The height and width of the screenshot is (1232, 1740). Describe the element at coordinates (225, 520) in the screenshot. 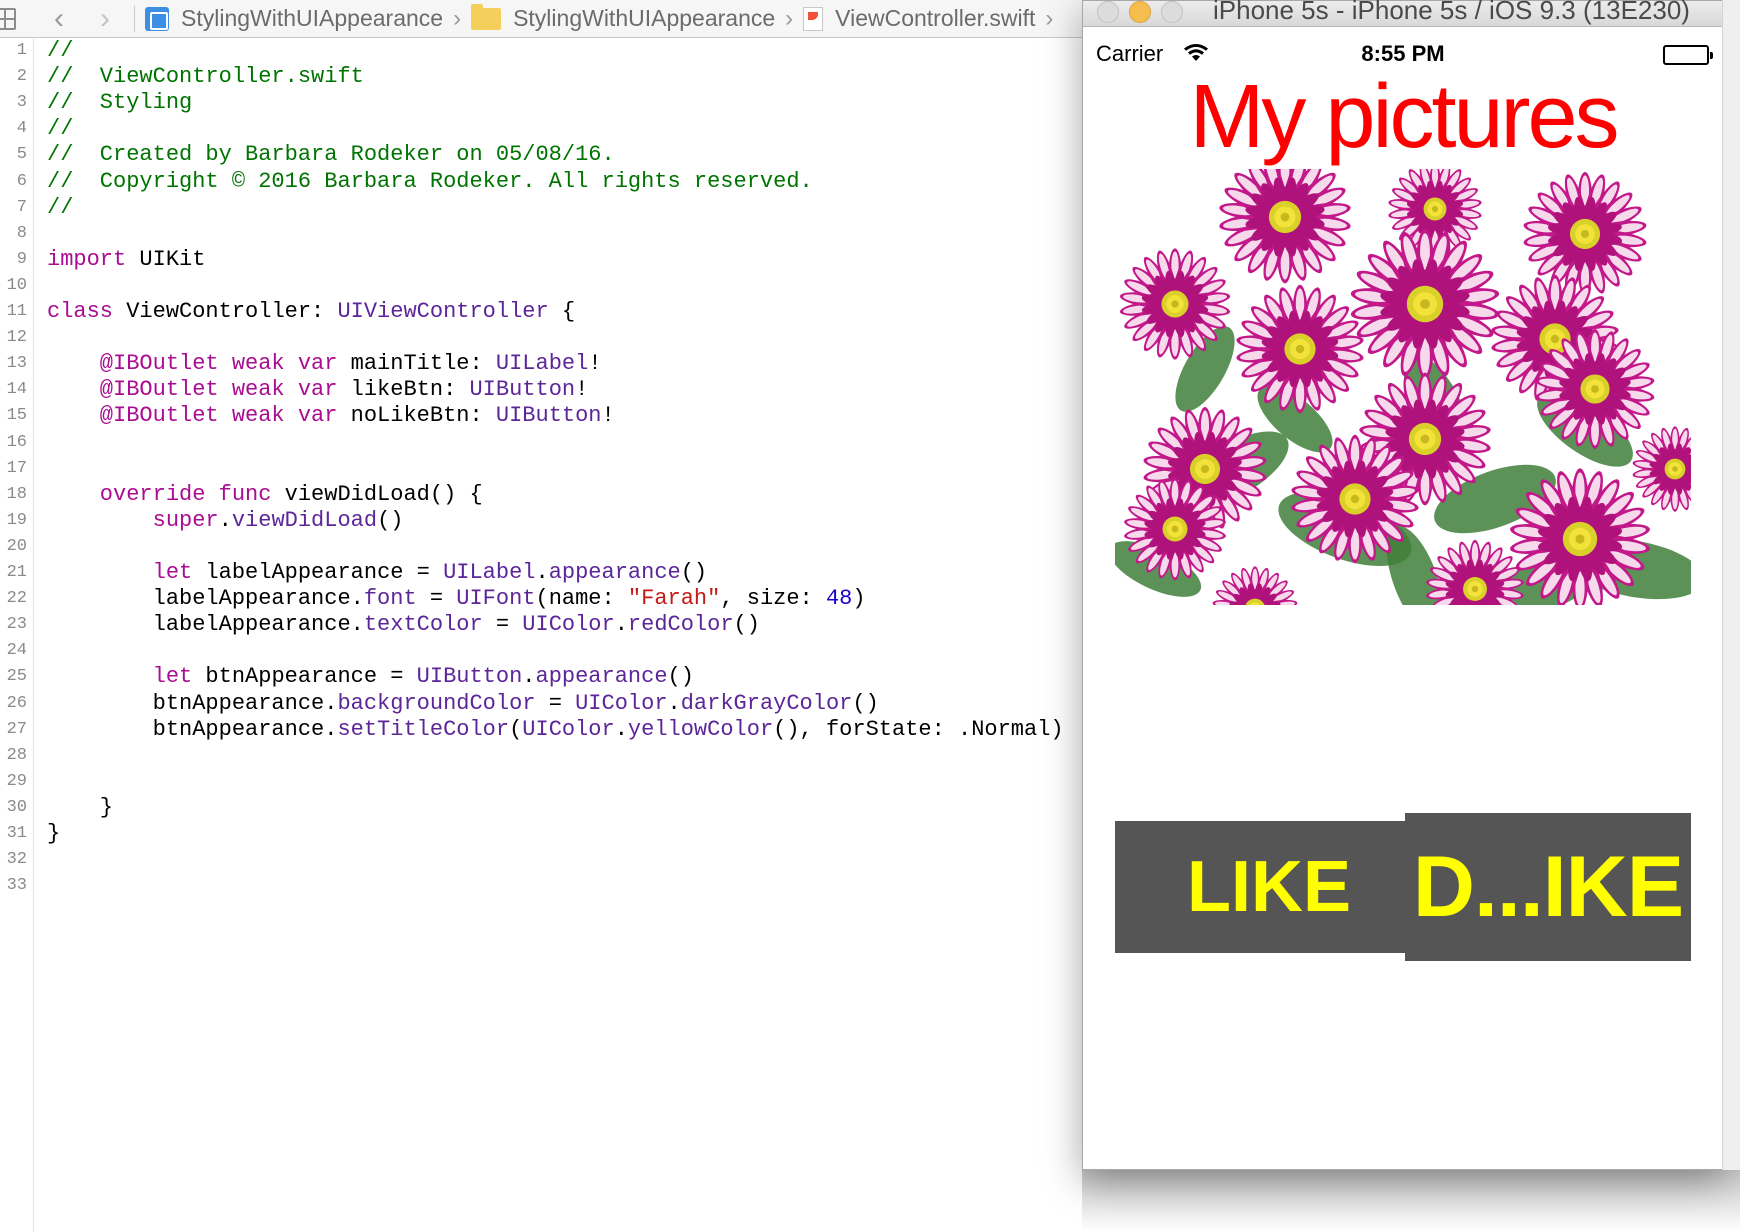

I see `code-line: super.viewDidLoad()` at that location.